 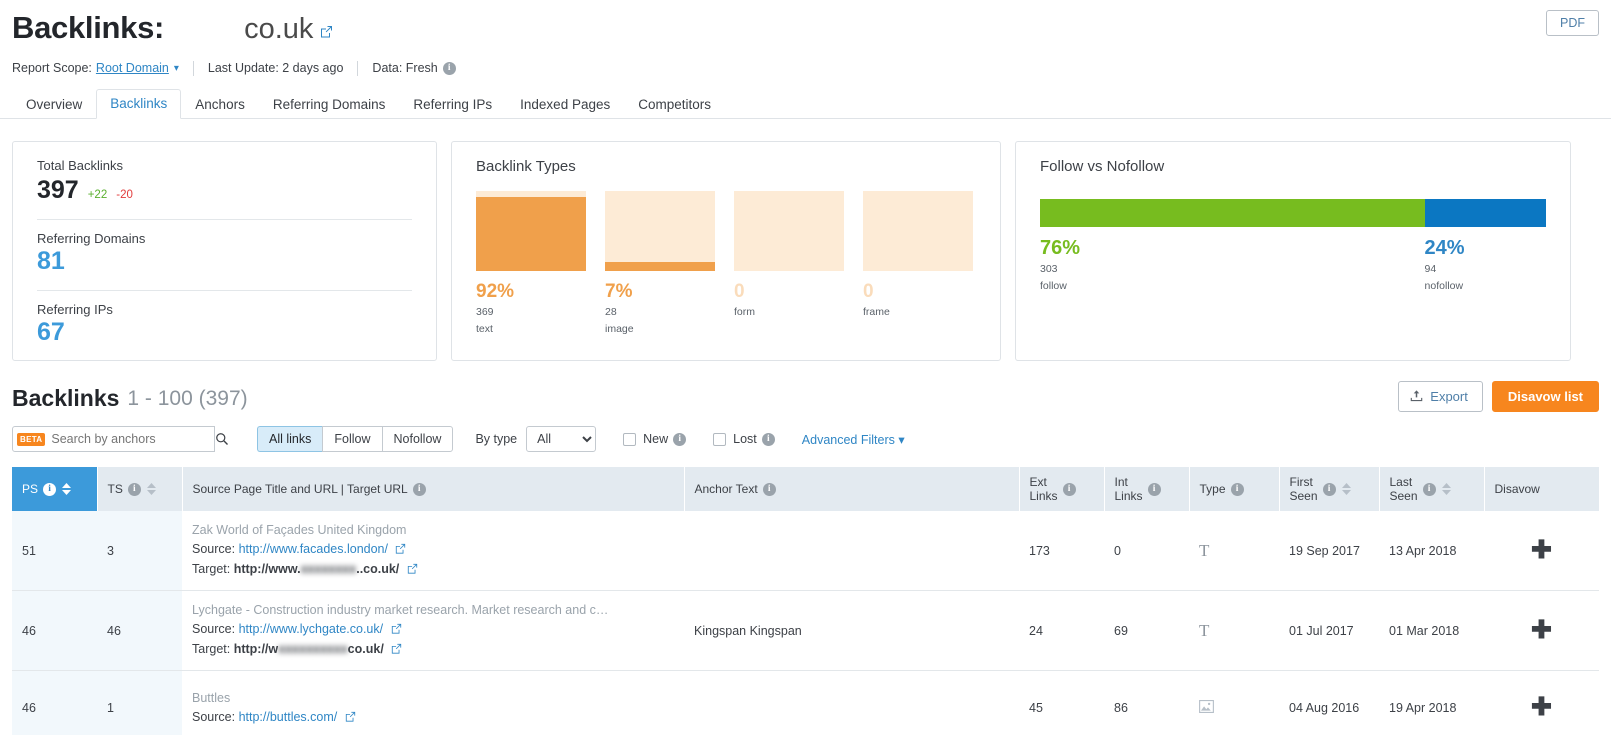 I want to click on export-button: Export, so click(x=1440, y=396).